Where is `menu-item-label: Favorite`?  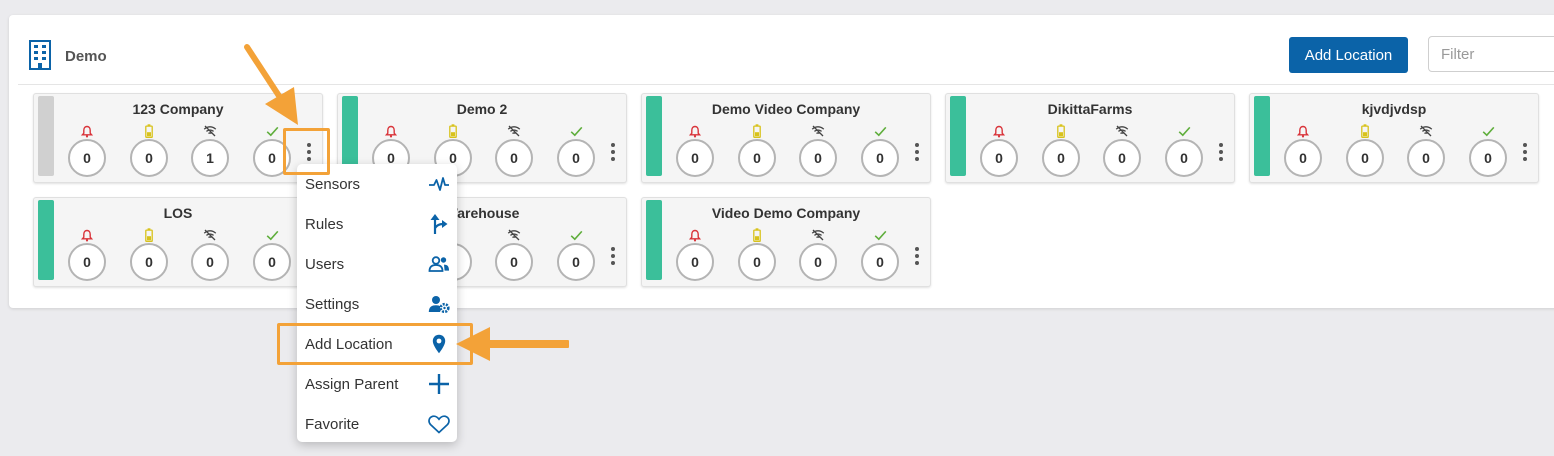
menu-item-label: Favorite is located at coordinates (332, 424).